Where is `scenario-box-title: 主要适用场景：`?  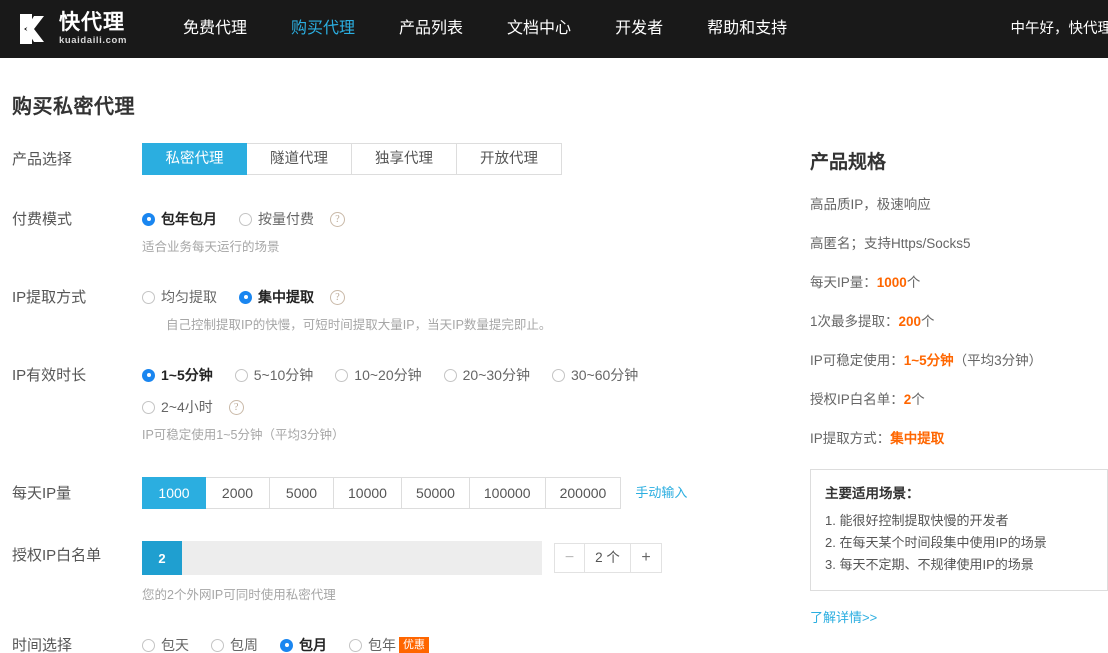
scenario-box-title: 主要适用场景： is located at coordinates (872, 493).